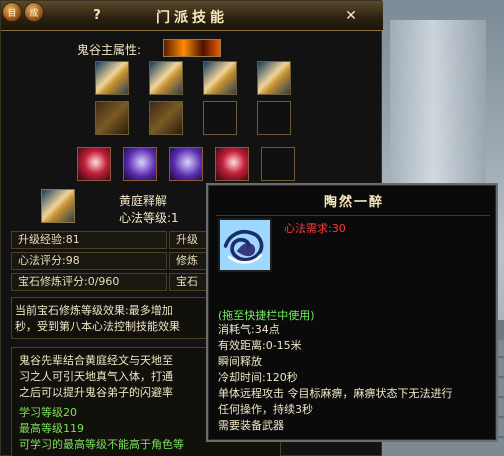  I want to click on stat-score: 心法评分:98, so click(49, 260).